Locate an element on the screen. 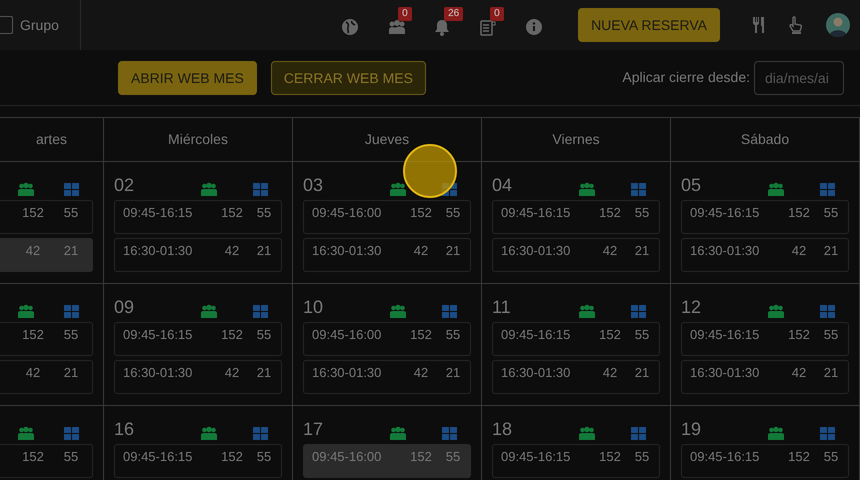 The height and width of the screenshot is (480, 860). globe-icon is located at coordinates (350, 27).